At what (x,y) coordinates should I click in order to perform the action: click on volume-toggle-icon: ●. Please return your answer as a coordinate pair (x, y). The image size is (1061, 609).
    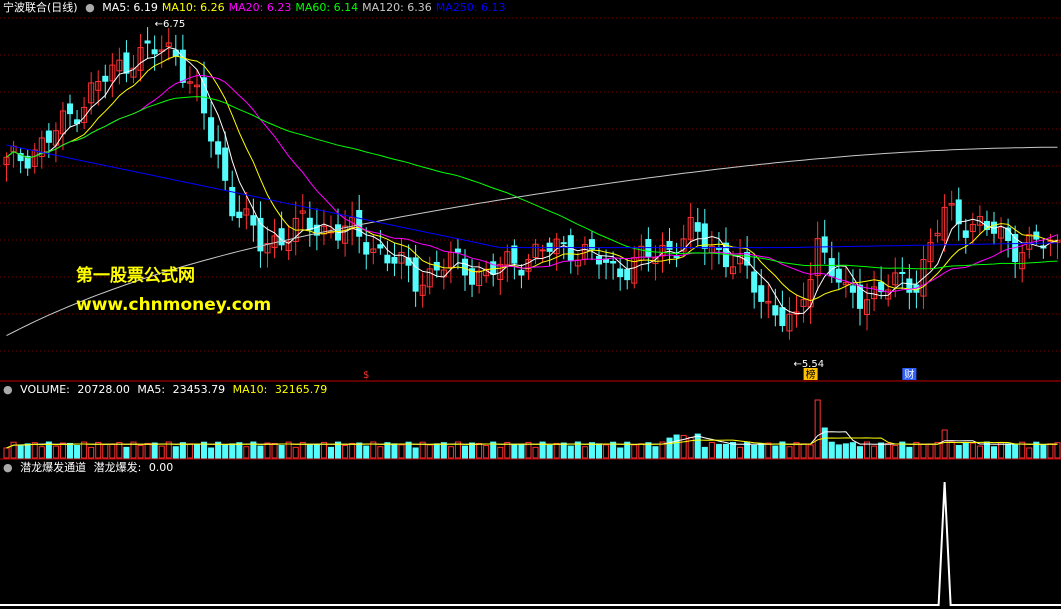
    Looking at the image, I should click on (8, 389).